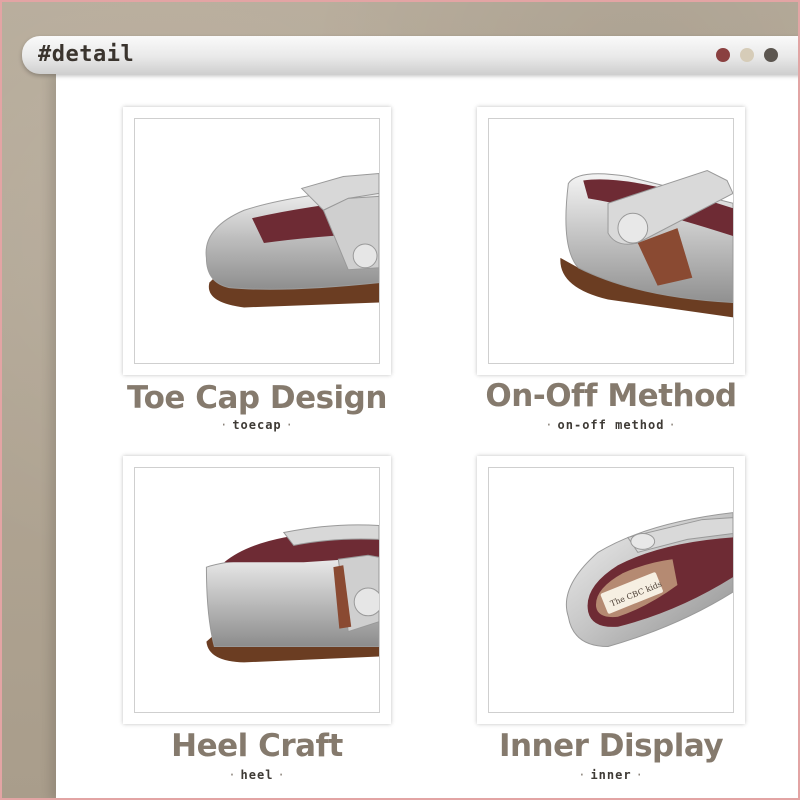 This screenshot has height=800, width=800. I want to click on window-titlebar: #detail, so click(411, 55).